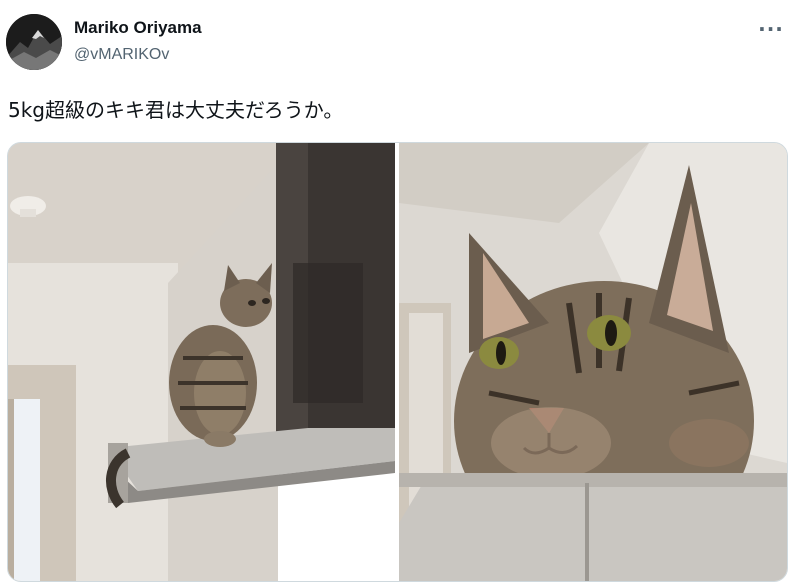 This screenshot has width=800, height=587. Describe the element at coordinates (176, 110) in the screenshot. I see `tweet-text: 5kg超級のキキ君は大丈夫だろうか。` at that location.